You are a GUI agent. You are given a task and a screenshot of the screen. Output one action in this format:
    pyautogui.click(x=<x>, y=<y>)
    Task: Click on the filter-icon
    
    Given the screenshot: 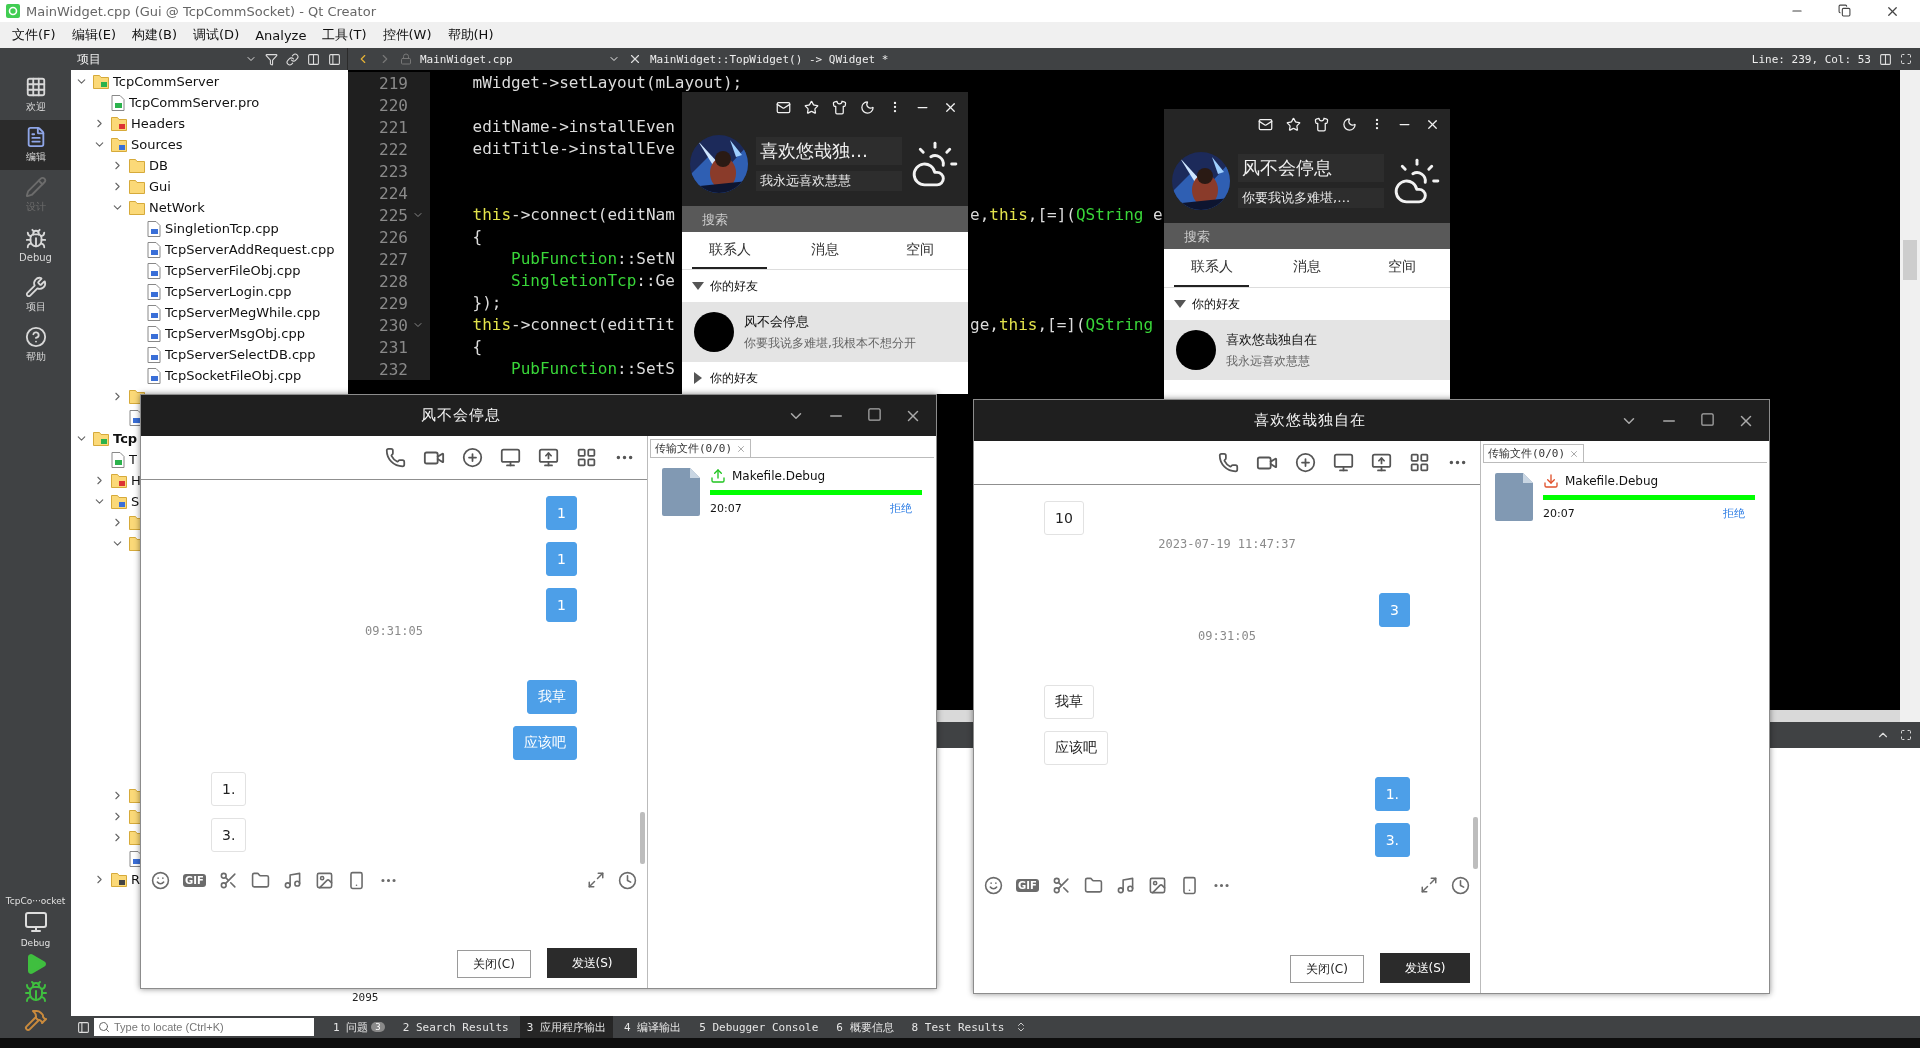 What is the action you would take?
    pyautogui.click(x=271, y=59)
    